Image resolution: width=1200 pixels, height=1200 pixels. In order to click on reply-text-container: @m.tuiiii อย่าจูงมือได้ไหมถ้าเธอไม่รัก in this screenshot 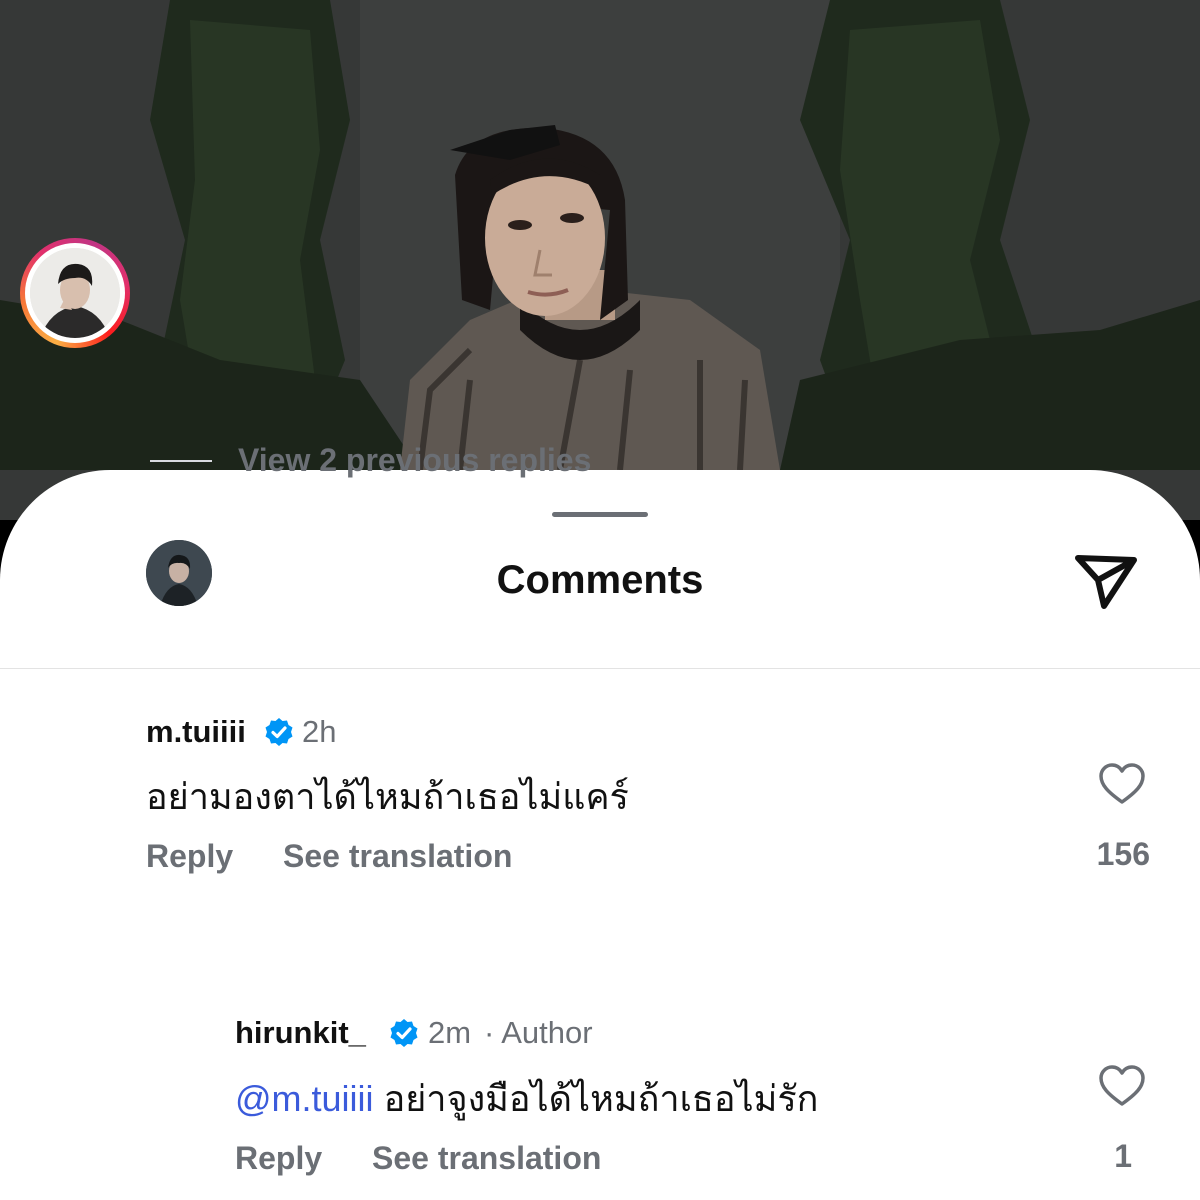, I will do `click(526, 1098)`.